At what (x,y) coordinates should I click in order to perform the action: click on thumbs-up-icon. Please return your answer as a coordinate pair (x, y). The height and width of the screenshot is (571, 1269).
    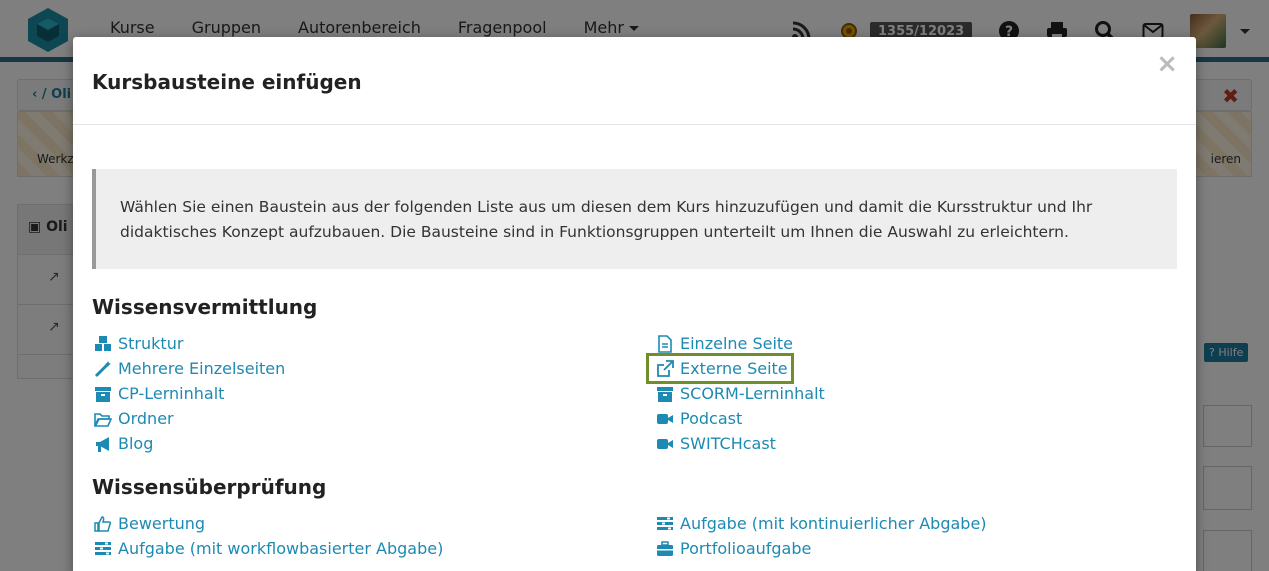
    Looking at the image, I should click on (103, 524).